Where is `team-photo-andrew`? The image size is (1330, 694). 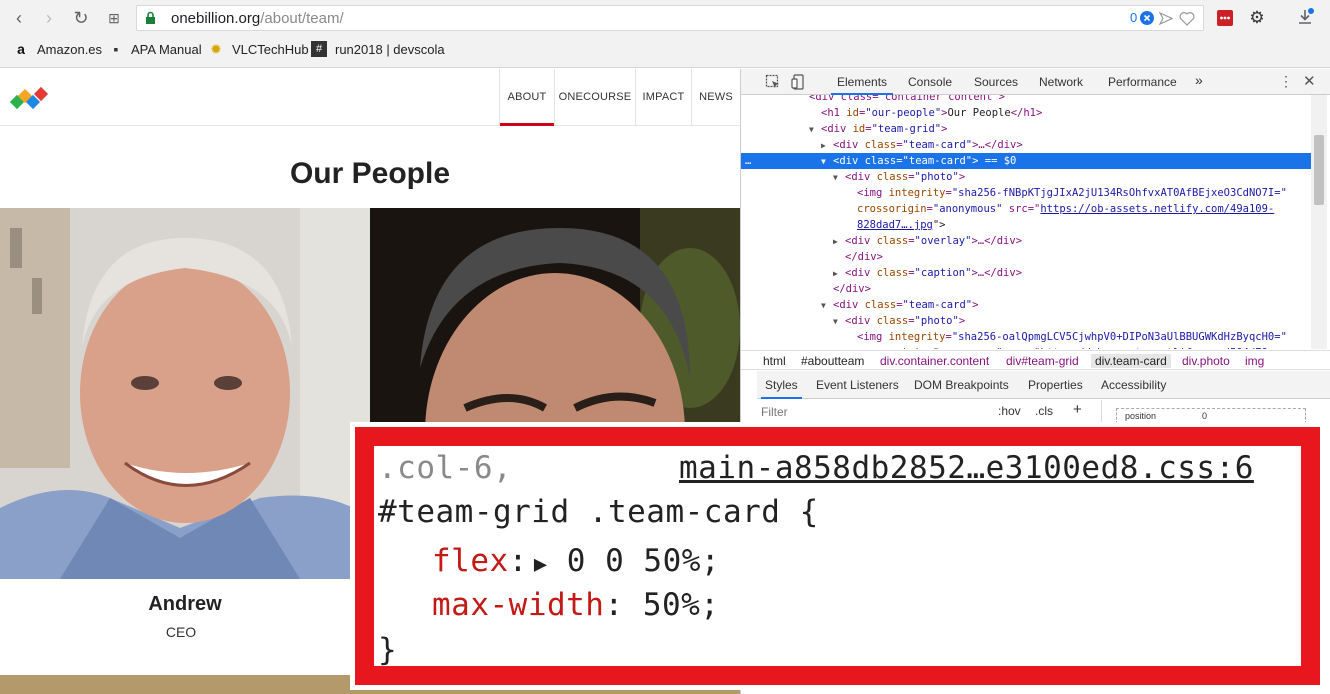
team-photo-andrew is located at coordinates (185, 393).